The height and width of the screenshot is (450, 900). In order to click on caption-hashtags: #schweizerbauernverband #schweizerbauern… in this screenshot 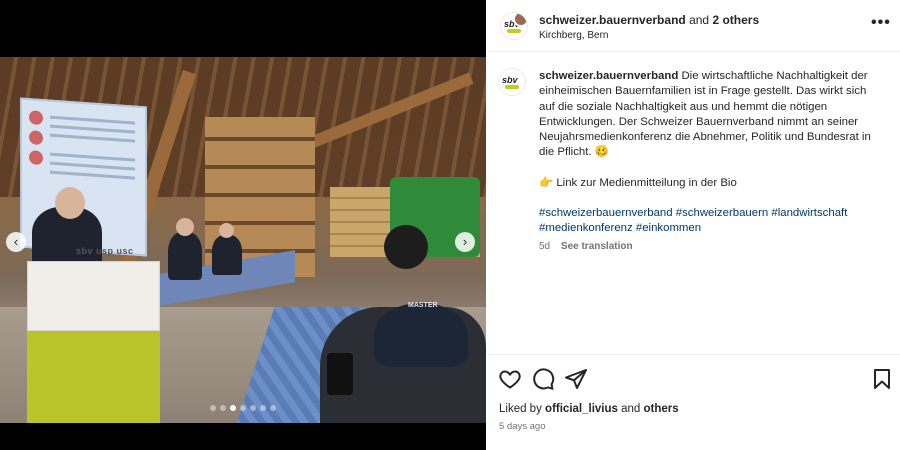, I will do `click(712, 221)`.